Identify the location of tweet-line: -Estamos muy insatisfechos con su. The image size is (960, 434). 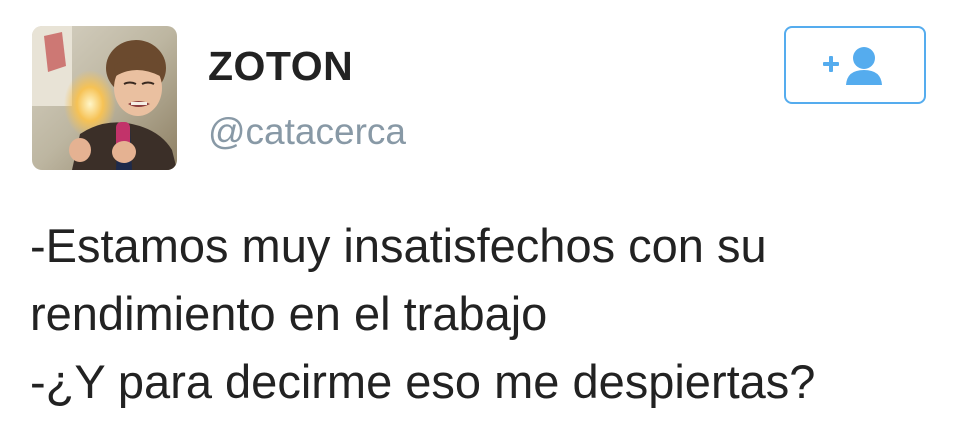
(398, 245).